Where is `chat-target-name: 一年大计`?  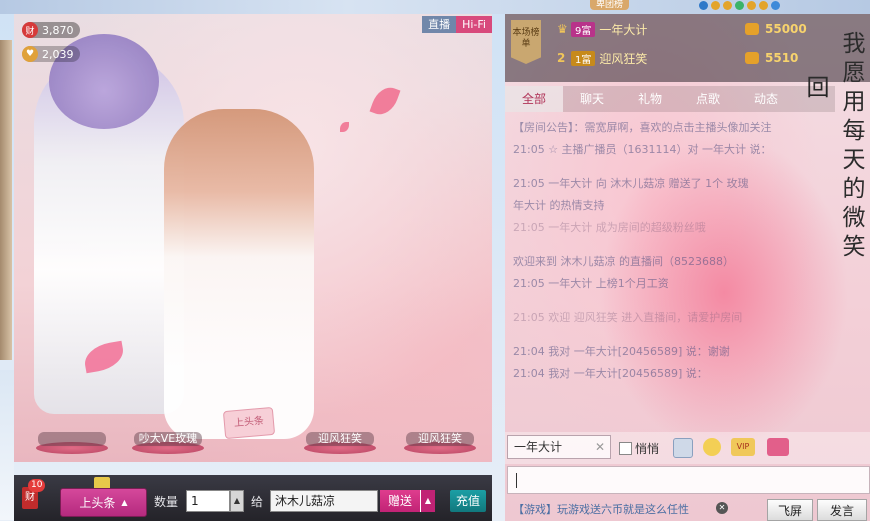 chat-target-name: 一年大计 is located at coordinates (538, 447).